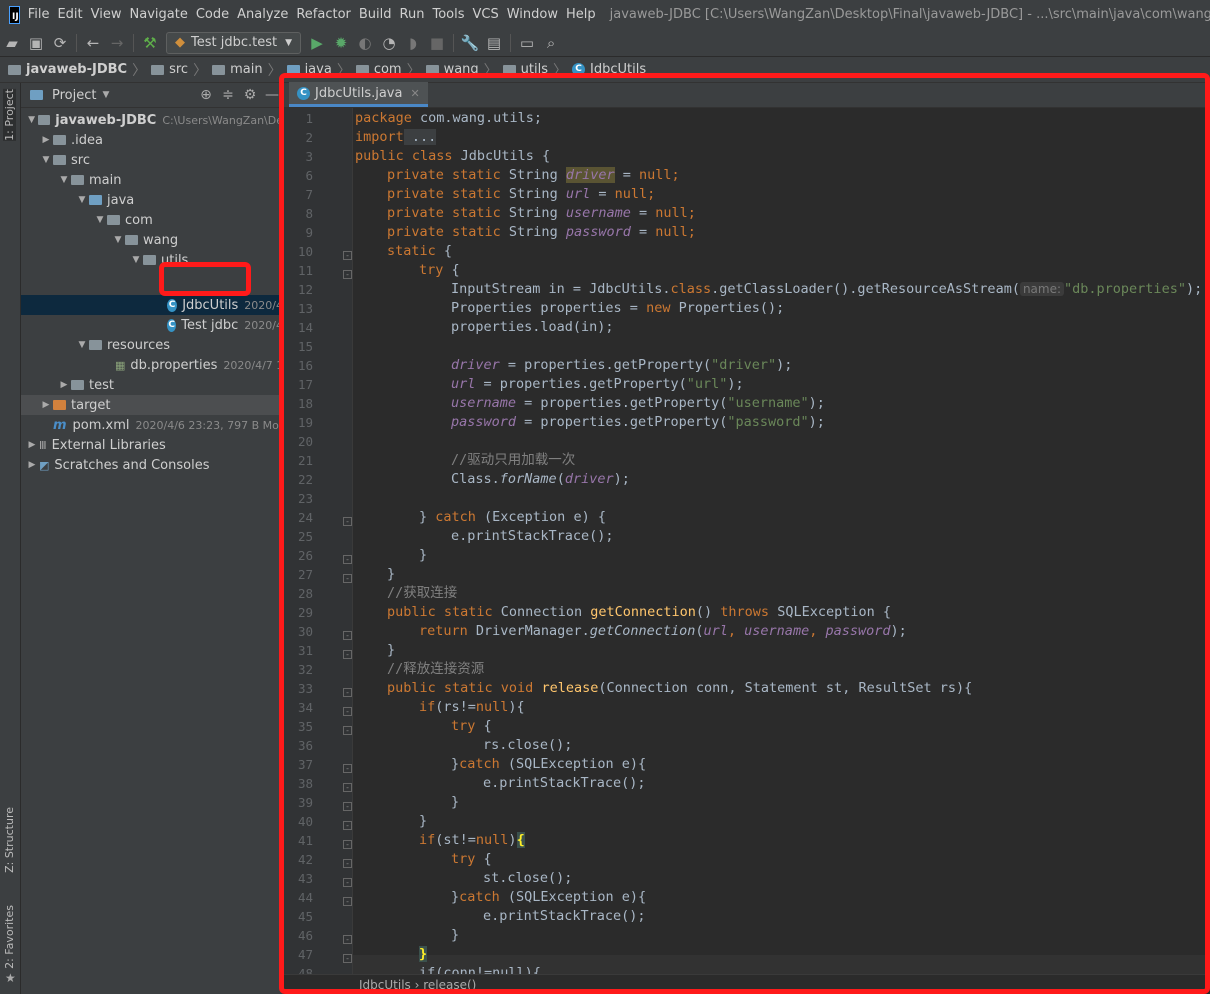  What do you see at coordinates (152, 140) in the screenshot?
I see `tree-node-idea: ▶ .idea` at bounding box center [152, 140].